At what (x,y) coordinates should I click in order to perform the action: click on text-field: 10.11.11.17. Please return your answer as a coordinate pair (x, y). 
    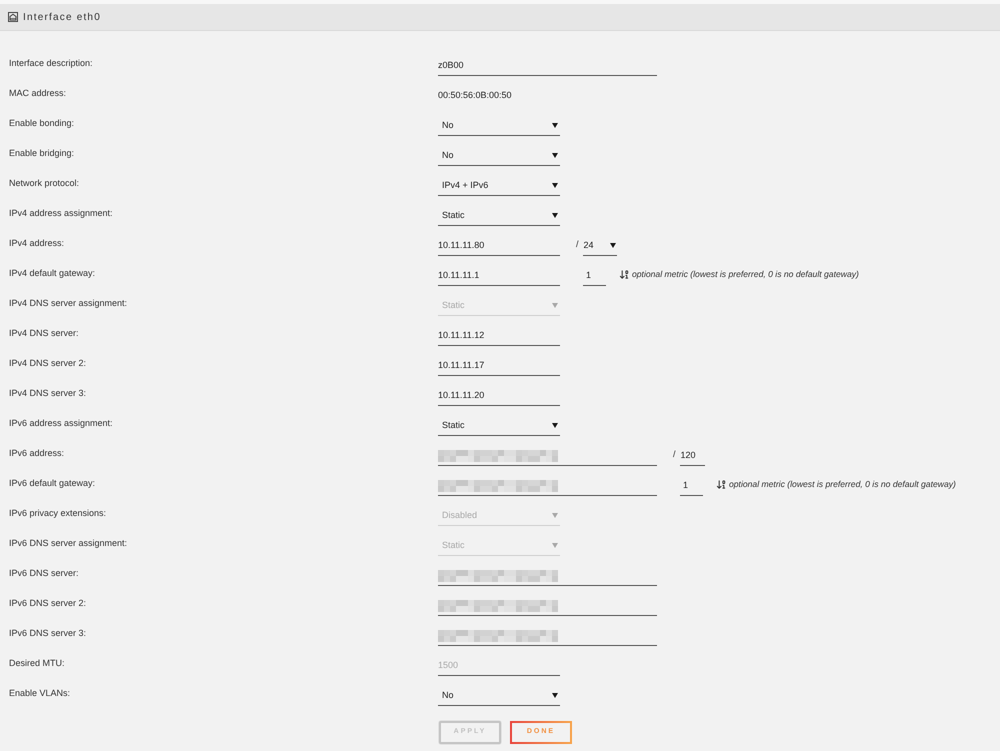
    Looking at the image, I should click on (499, 366).